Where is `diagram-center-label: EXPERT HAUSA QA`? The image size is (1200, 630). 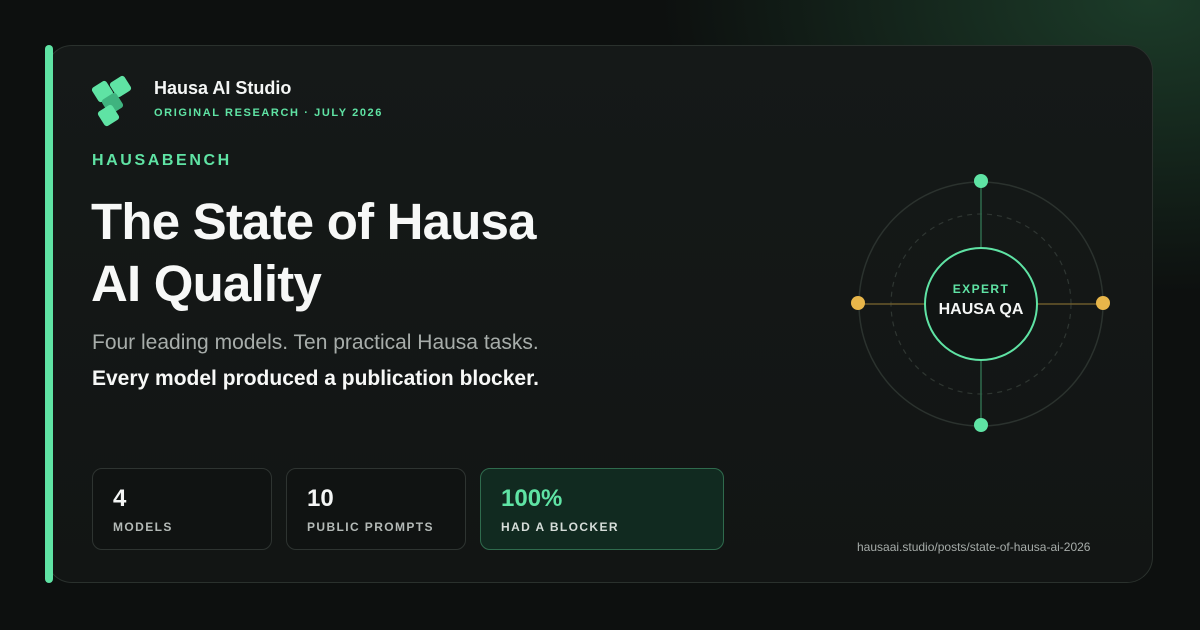
diagram-center-label: EXPERT HAUSA QA is located at coordinates (981, 300).